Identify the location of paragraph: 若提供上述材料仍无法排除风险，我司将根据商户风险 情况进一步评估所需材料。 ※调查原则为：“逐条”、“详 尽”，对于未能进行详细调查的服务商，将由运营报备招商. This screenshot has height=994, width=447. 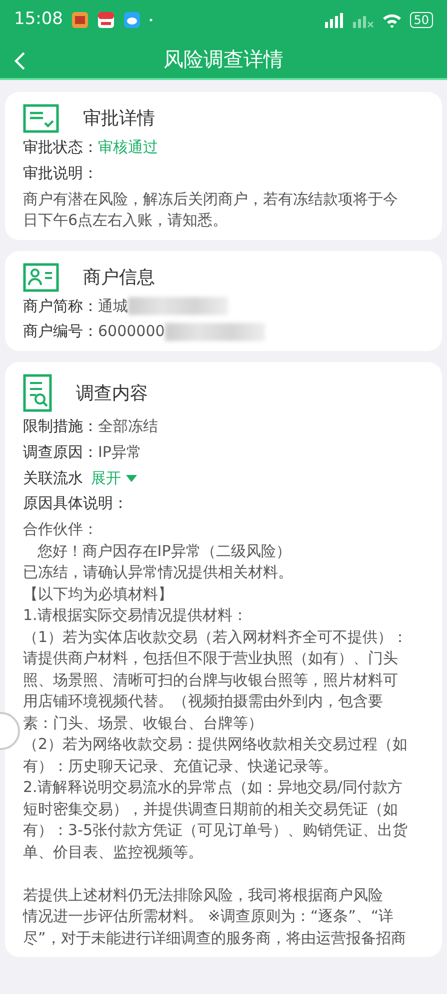
(215, 916).